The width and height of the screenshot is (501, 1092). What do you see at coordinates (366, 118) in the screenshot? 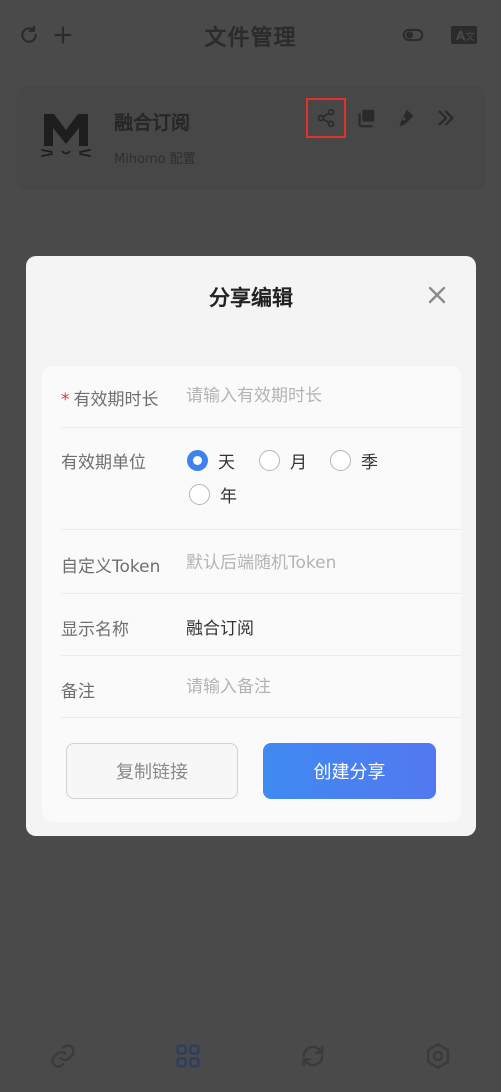
I see `copy-icon` at bounding box center [366, 118].